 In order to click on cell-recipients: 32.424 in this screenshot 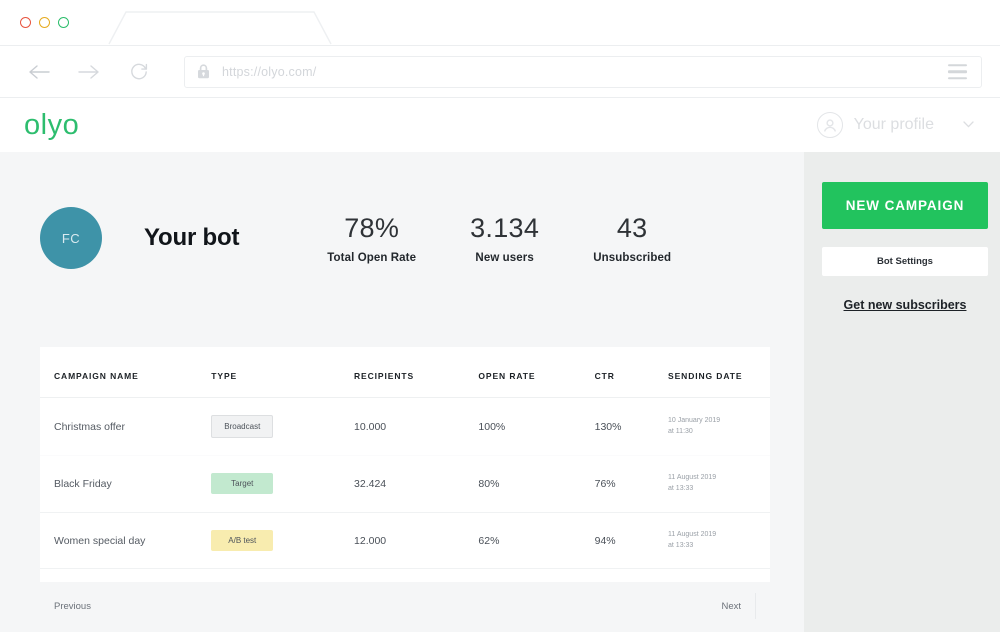, I will do `click(416, 484)`.